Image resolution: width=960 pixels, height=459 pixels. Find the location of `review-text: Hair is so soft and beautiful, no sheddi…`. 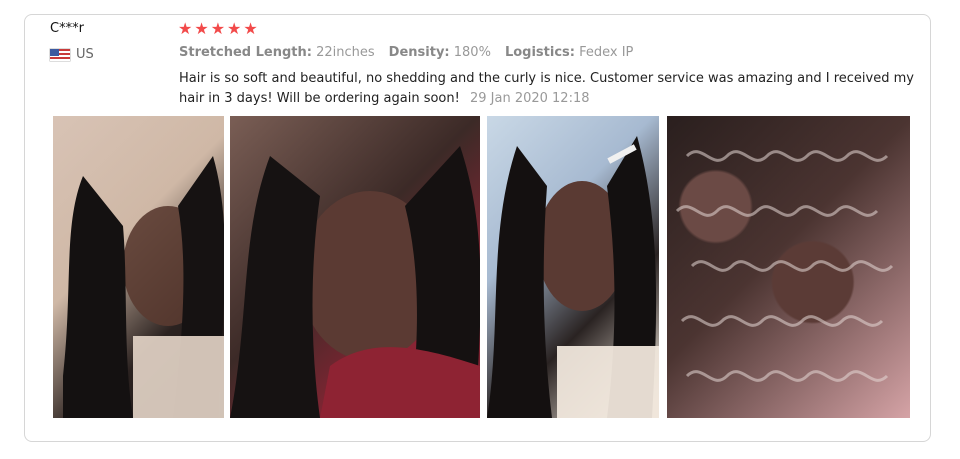

review-text: Hair is so soft and beautiful, no sheddi… is located at coordinates (551, 89).